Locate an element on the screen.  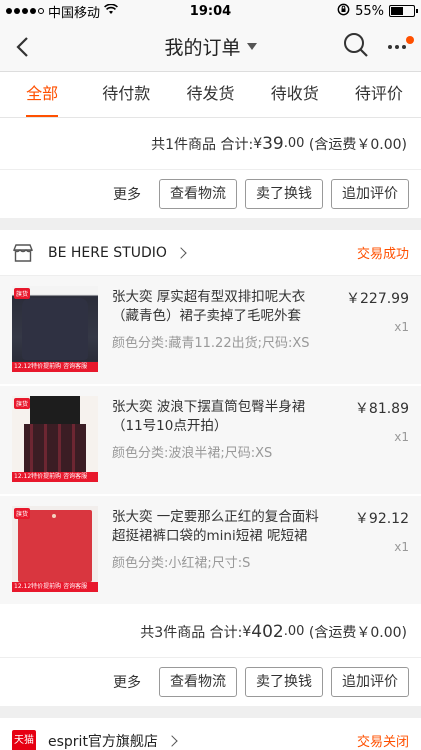
order-status: 交易成功 is located at coordinates (382, 254).